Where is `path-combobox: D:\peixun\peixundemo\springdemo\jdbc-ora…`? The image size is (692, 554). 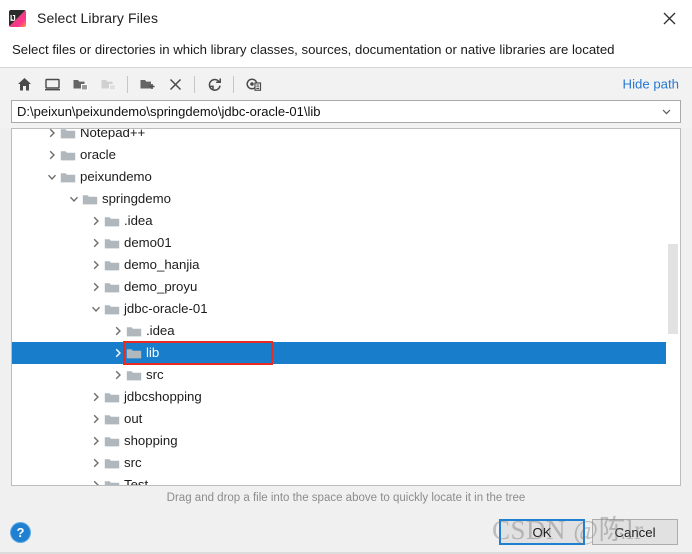 path-combobox: D:\peixun\peixundemo\springdemo\jdbc-ora… is located at coordinates (346, 111).